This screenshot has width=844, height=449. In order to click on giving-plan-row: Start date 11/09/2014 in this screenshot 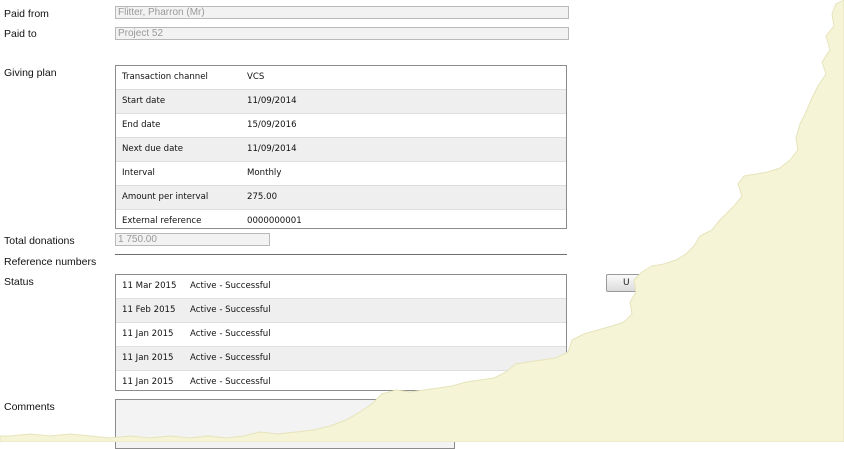, I will do `click(341, 102)`.